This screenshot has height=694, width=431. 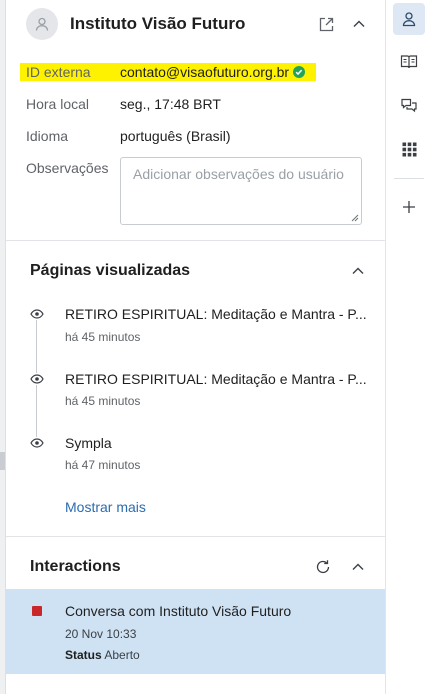 What do you see at coordinates (298, 72) in the screenshot?
I see `verified-check-icon` at bounding box center [298, 72].